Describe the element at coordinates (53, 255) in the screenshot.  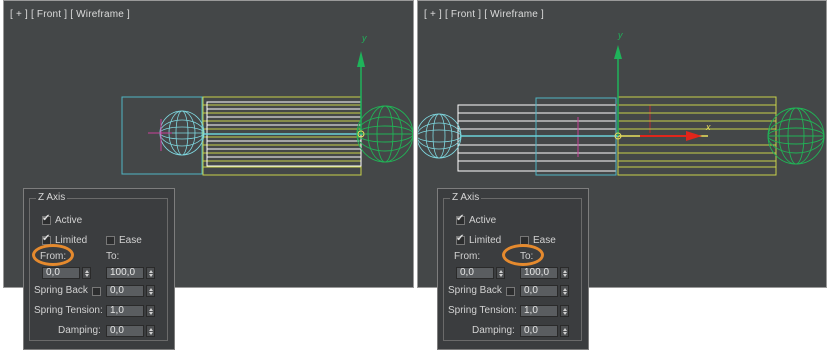
I see `from-highlight-ring` at that location.